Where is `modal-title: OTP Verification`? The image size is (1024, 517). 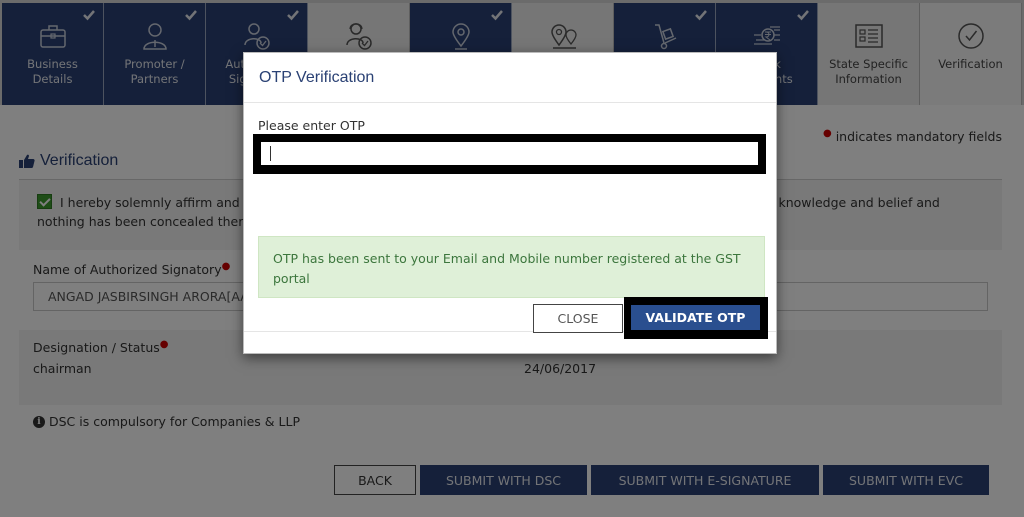
modal-title: OTP Verification is located at coordinates (317, 77).